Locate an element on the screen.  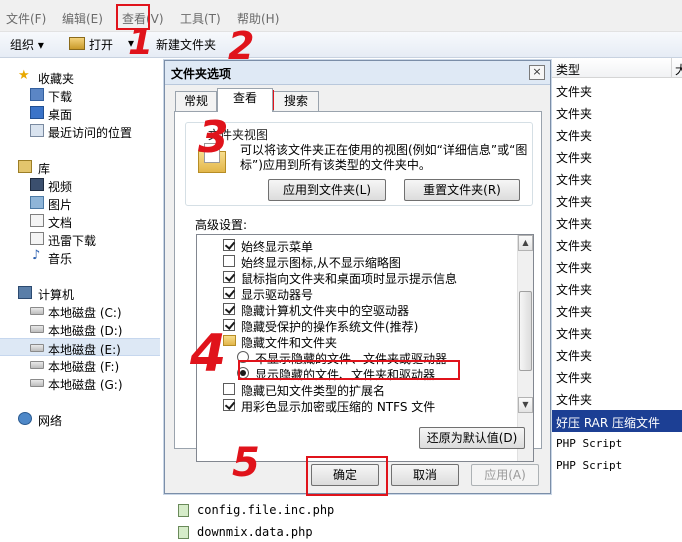
tab-search: 搜索 is located at coordinates (296, 101).